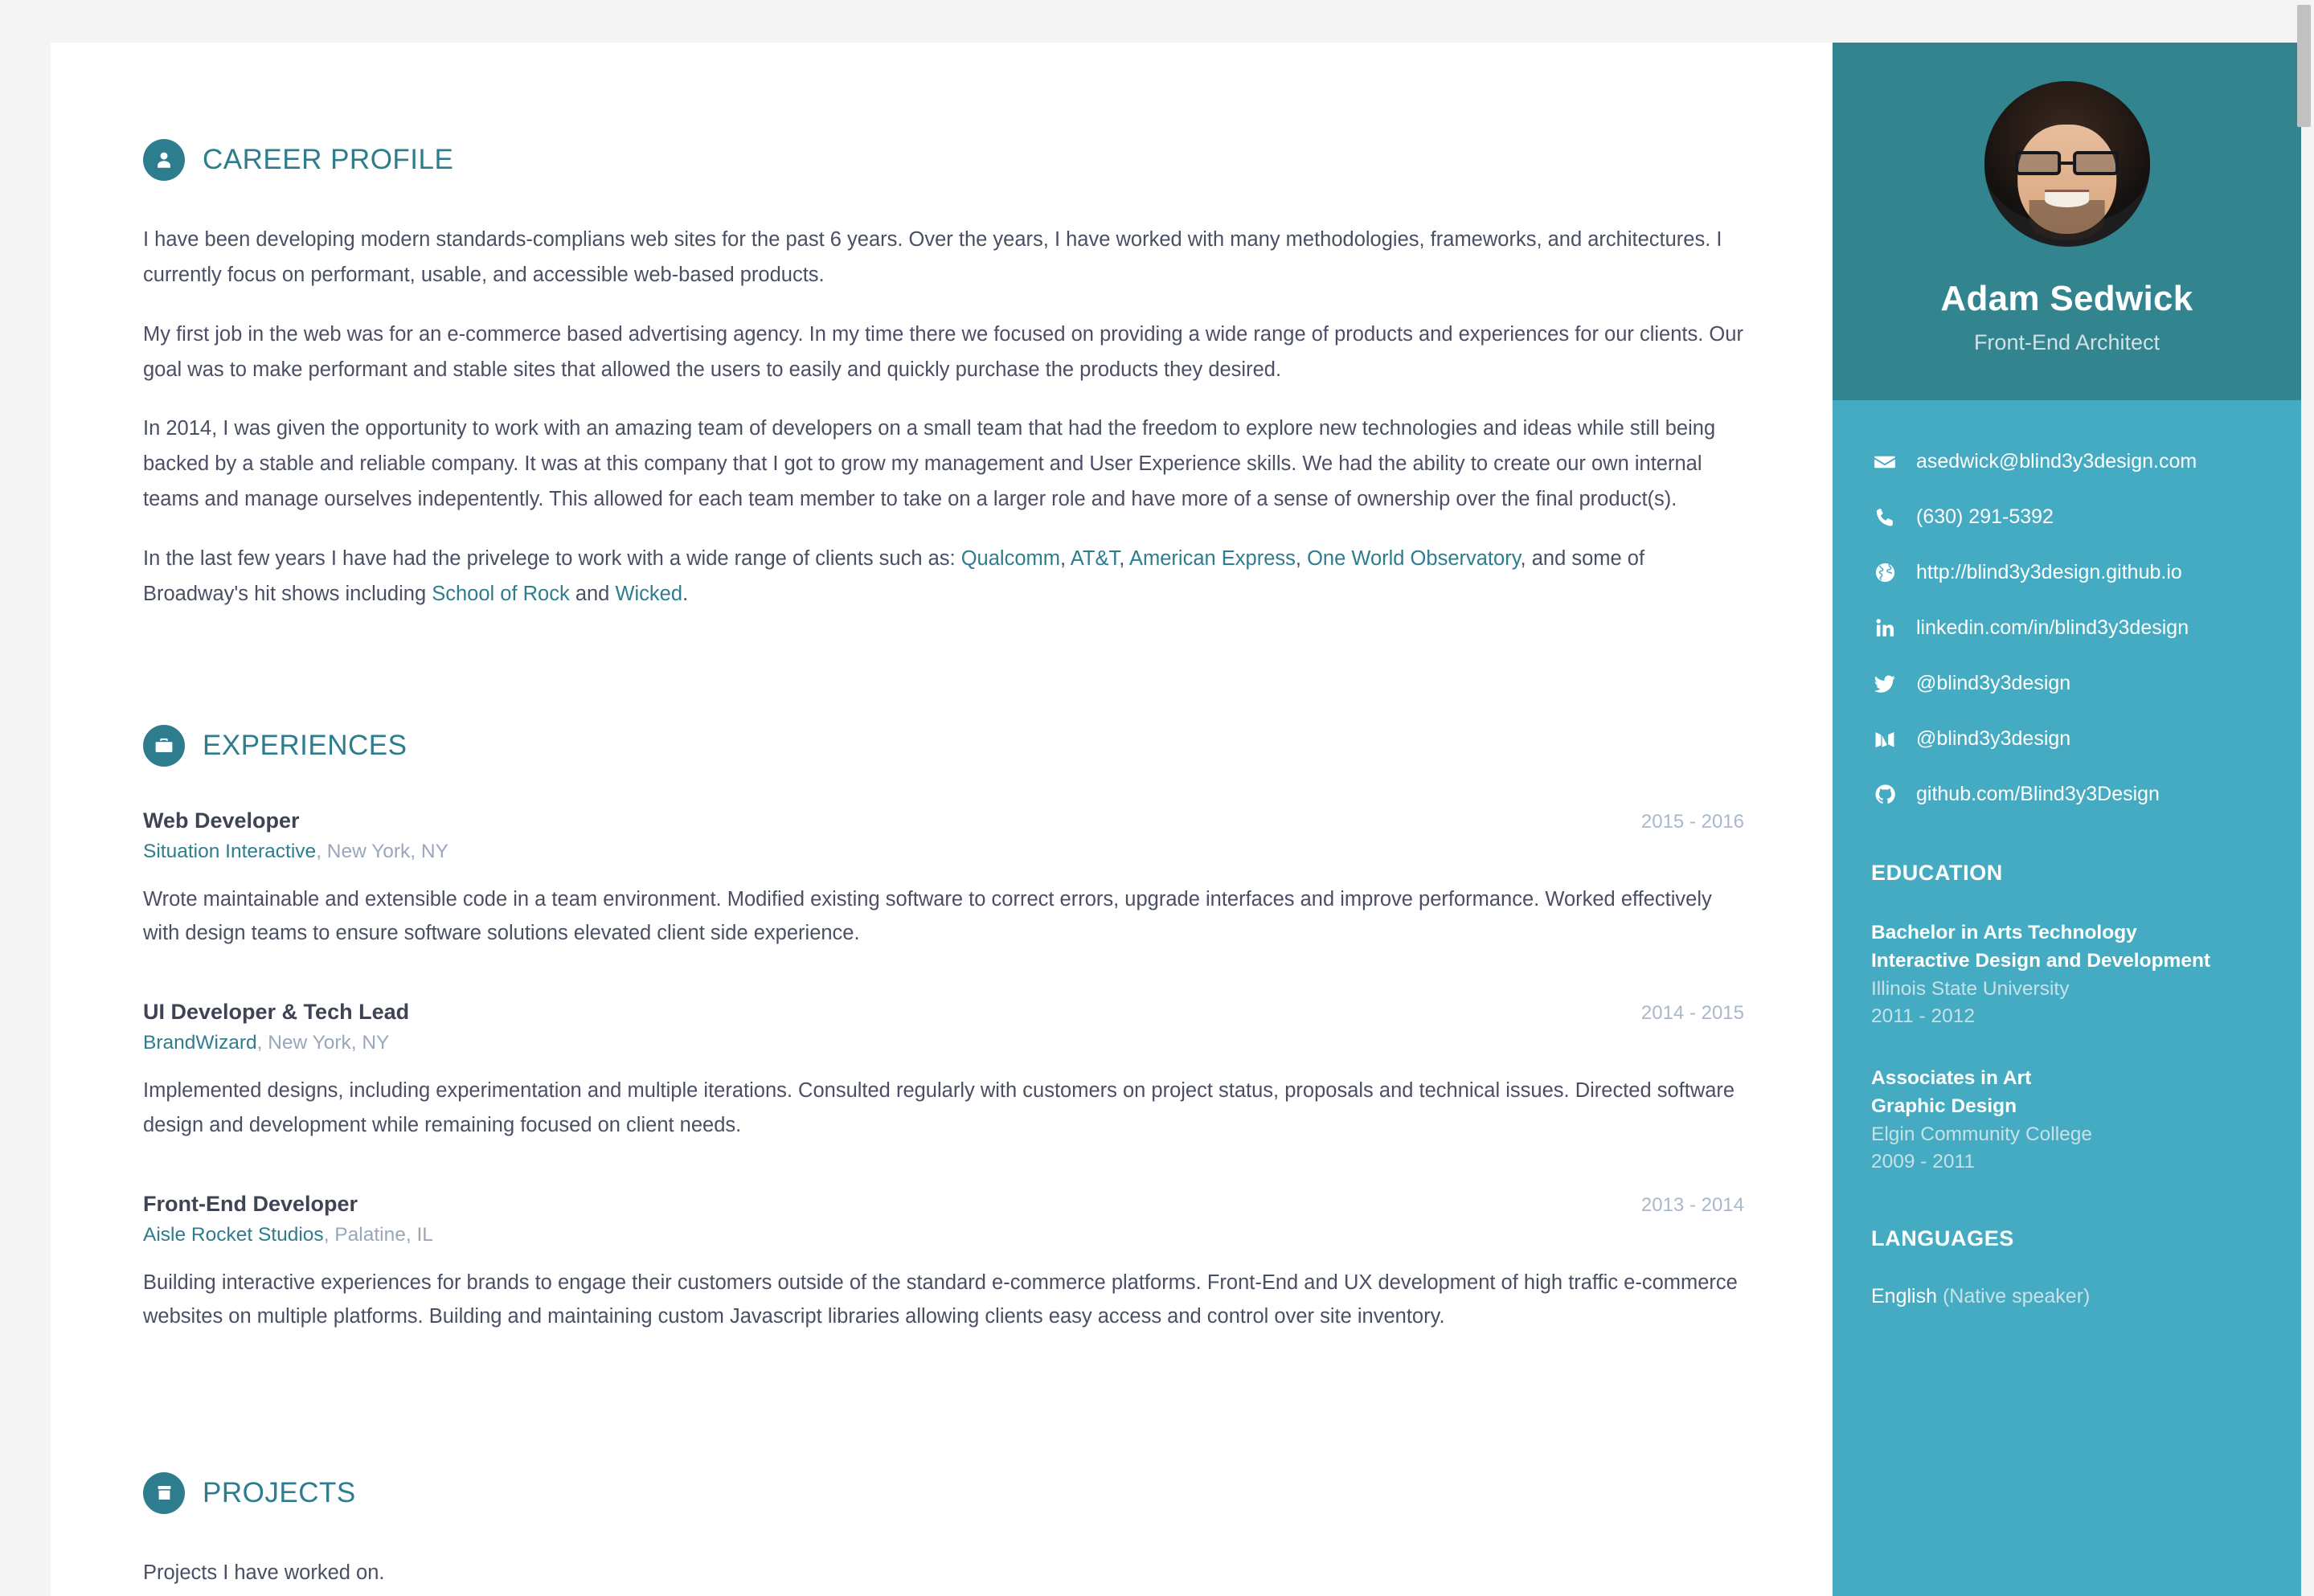 The width and height of the screenshot is (2314, 1596). I want to click on education-institution: Elgin Community College, so click(1982, 1134).